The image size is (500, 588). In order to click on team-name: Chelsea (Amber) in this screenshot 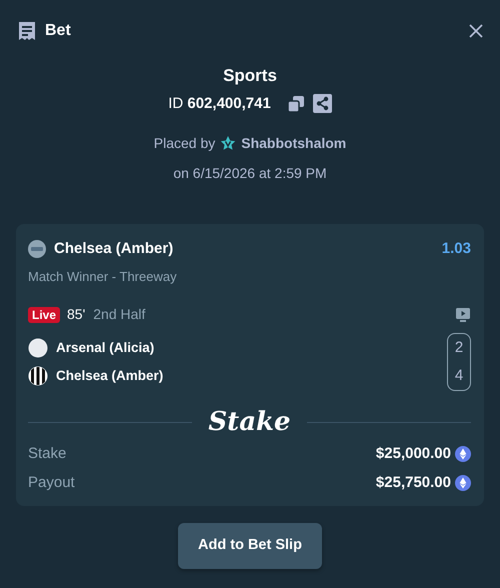, I will do `click(110, 376)`.